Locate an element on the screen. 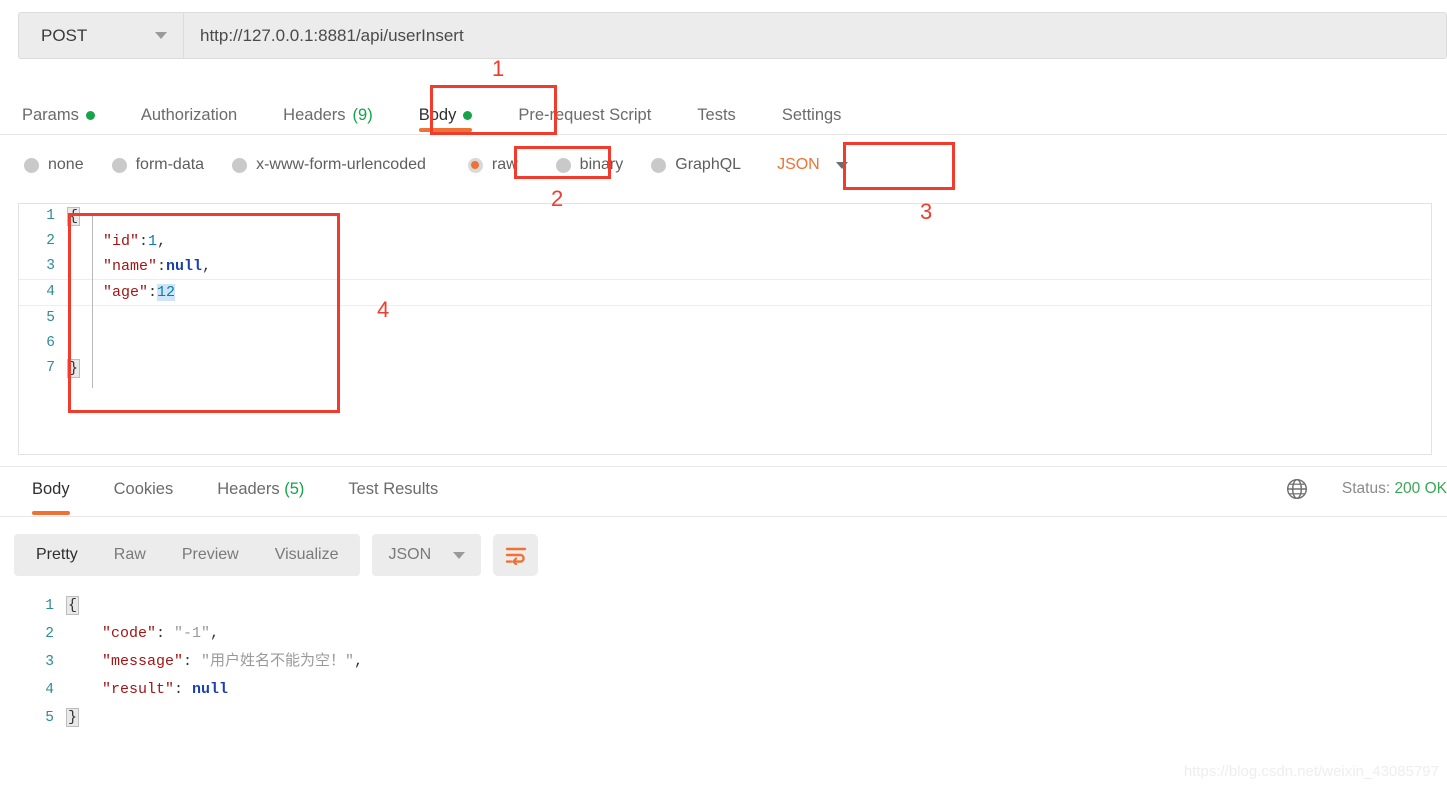  code-line: 7 } is located at coordinates (725, 368).